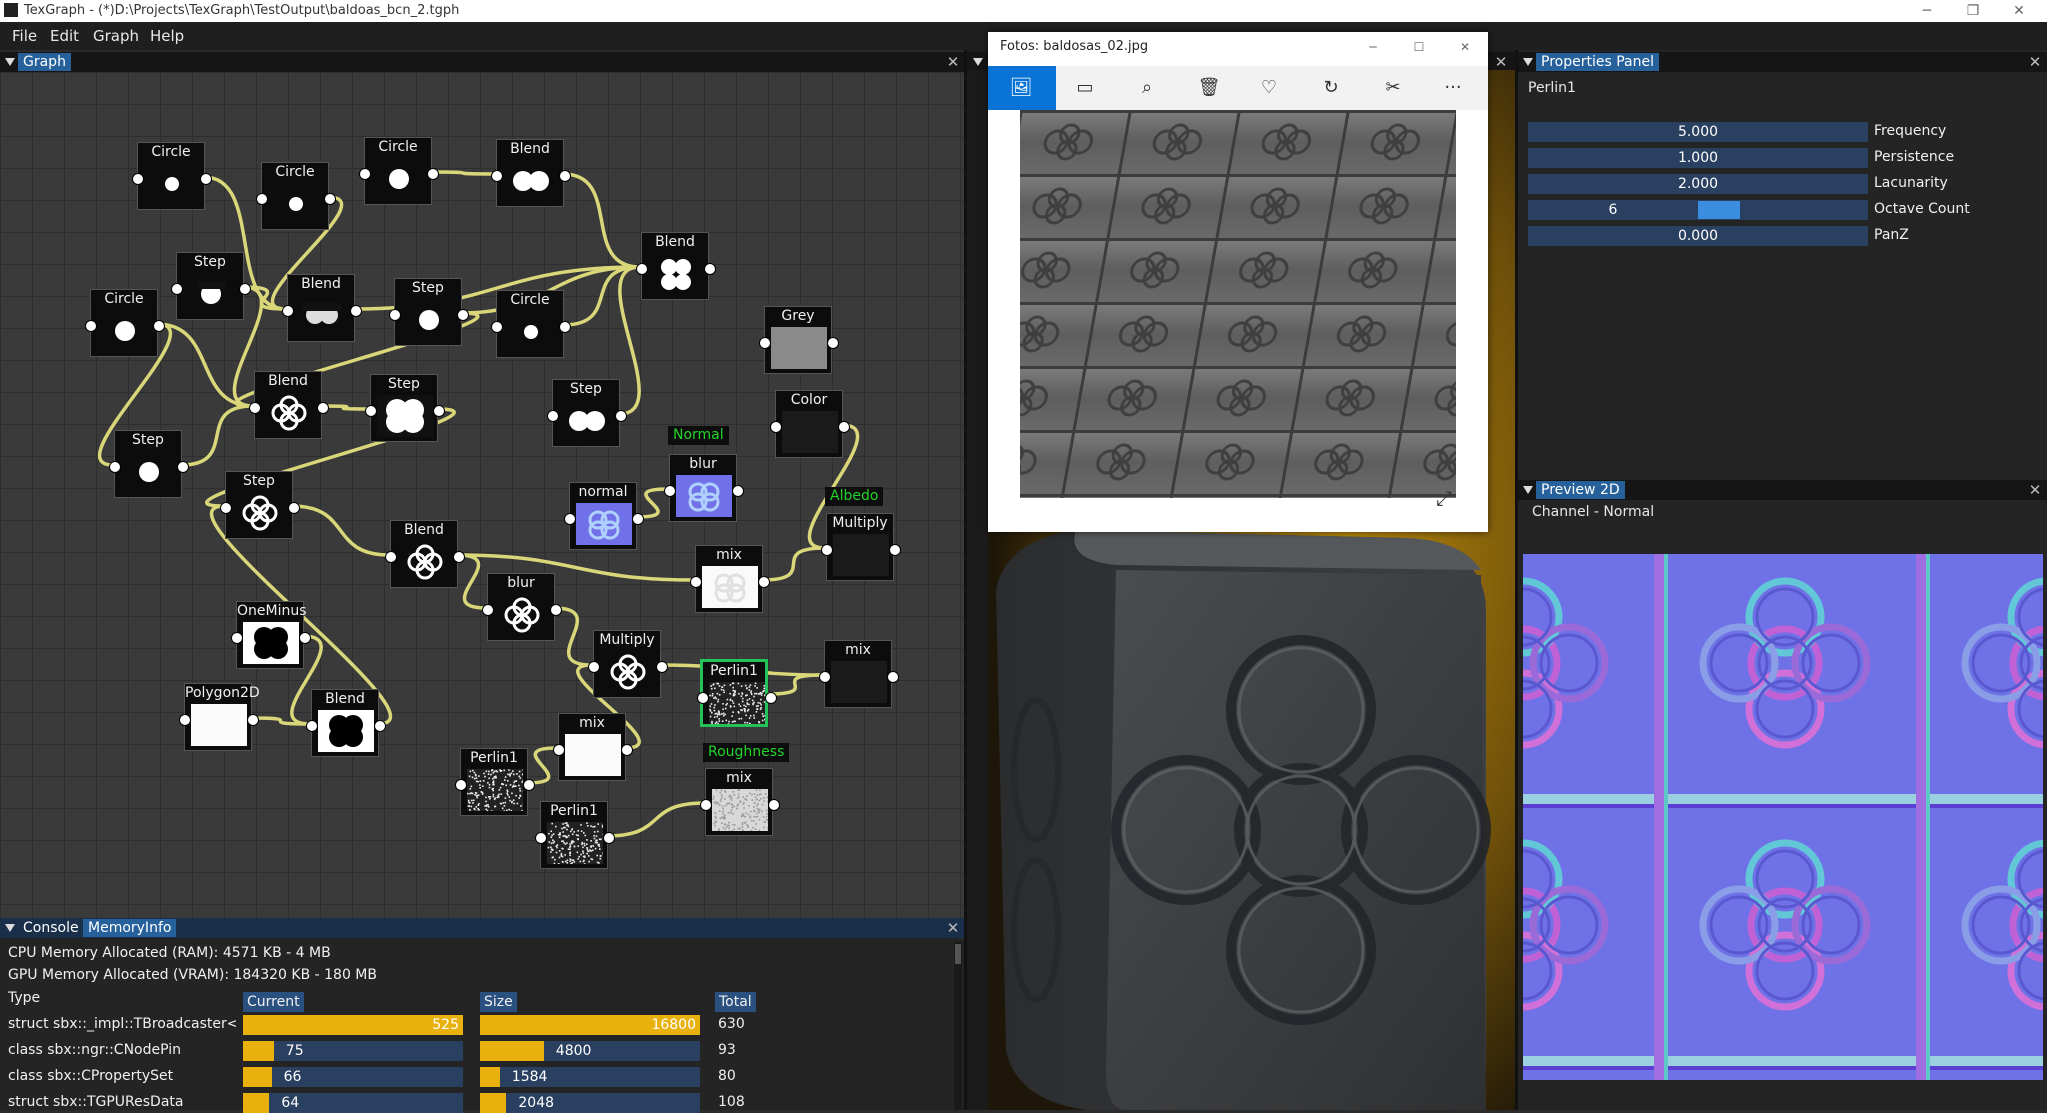 This screenshot has width=2047, height=1113. What do you see at coordinates (958, 1026) in the screenshot?
I see `console-scrollbar` at bounding box center [958, 1026].